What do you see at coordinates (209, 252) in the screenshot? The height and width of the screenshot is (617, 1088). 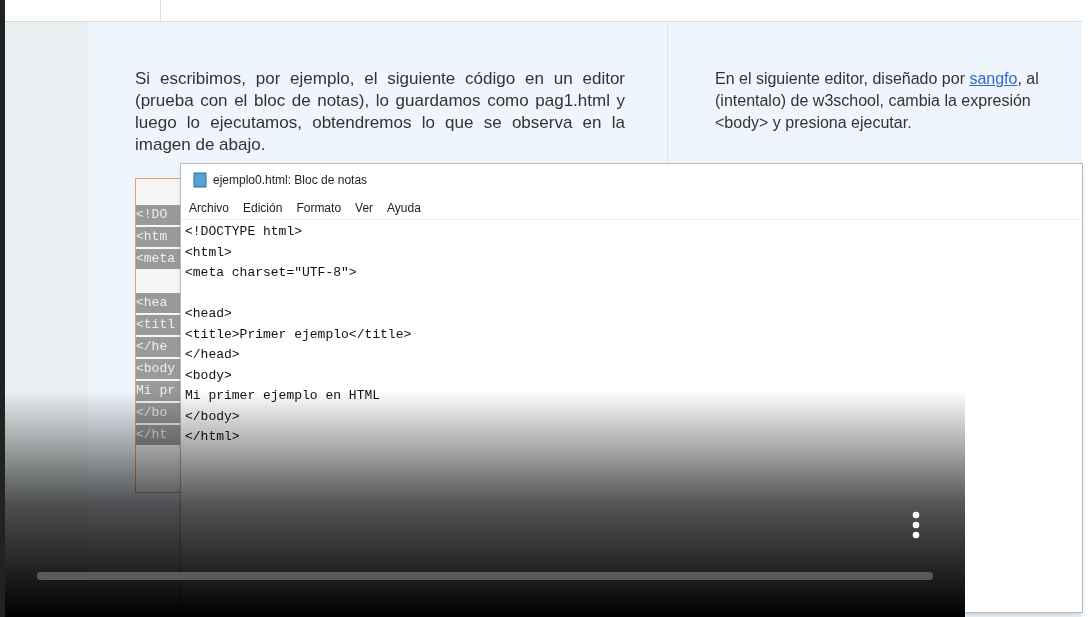 I see `code-line: <html>` at bounding box center [209, 252].